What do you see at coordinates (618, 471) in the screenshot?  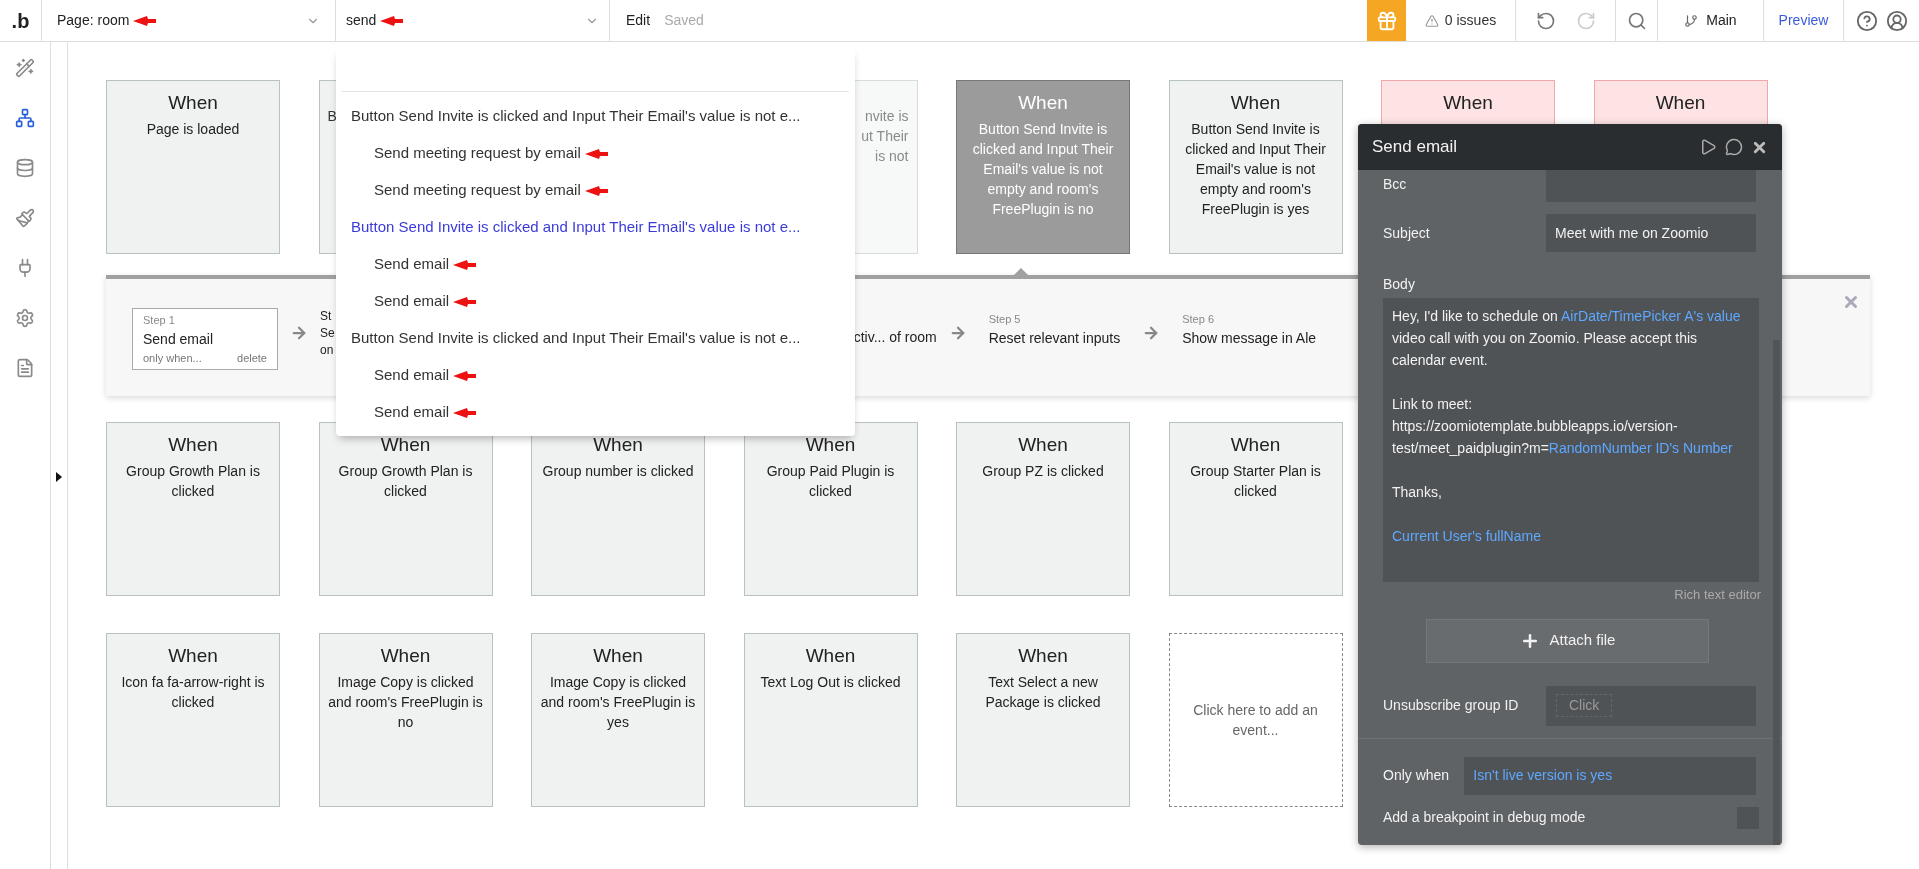 I see `event-text: Group number is clicked` at bounding box center [618, 471].